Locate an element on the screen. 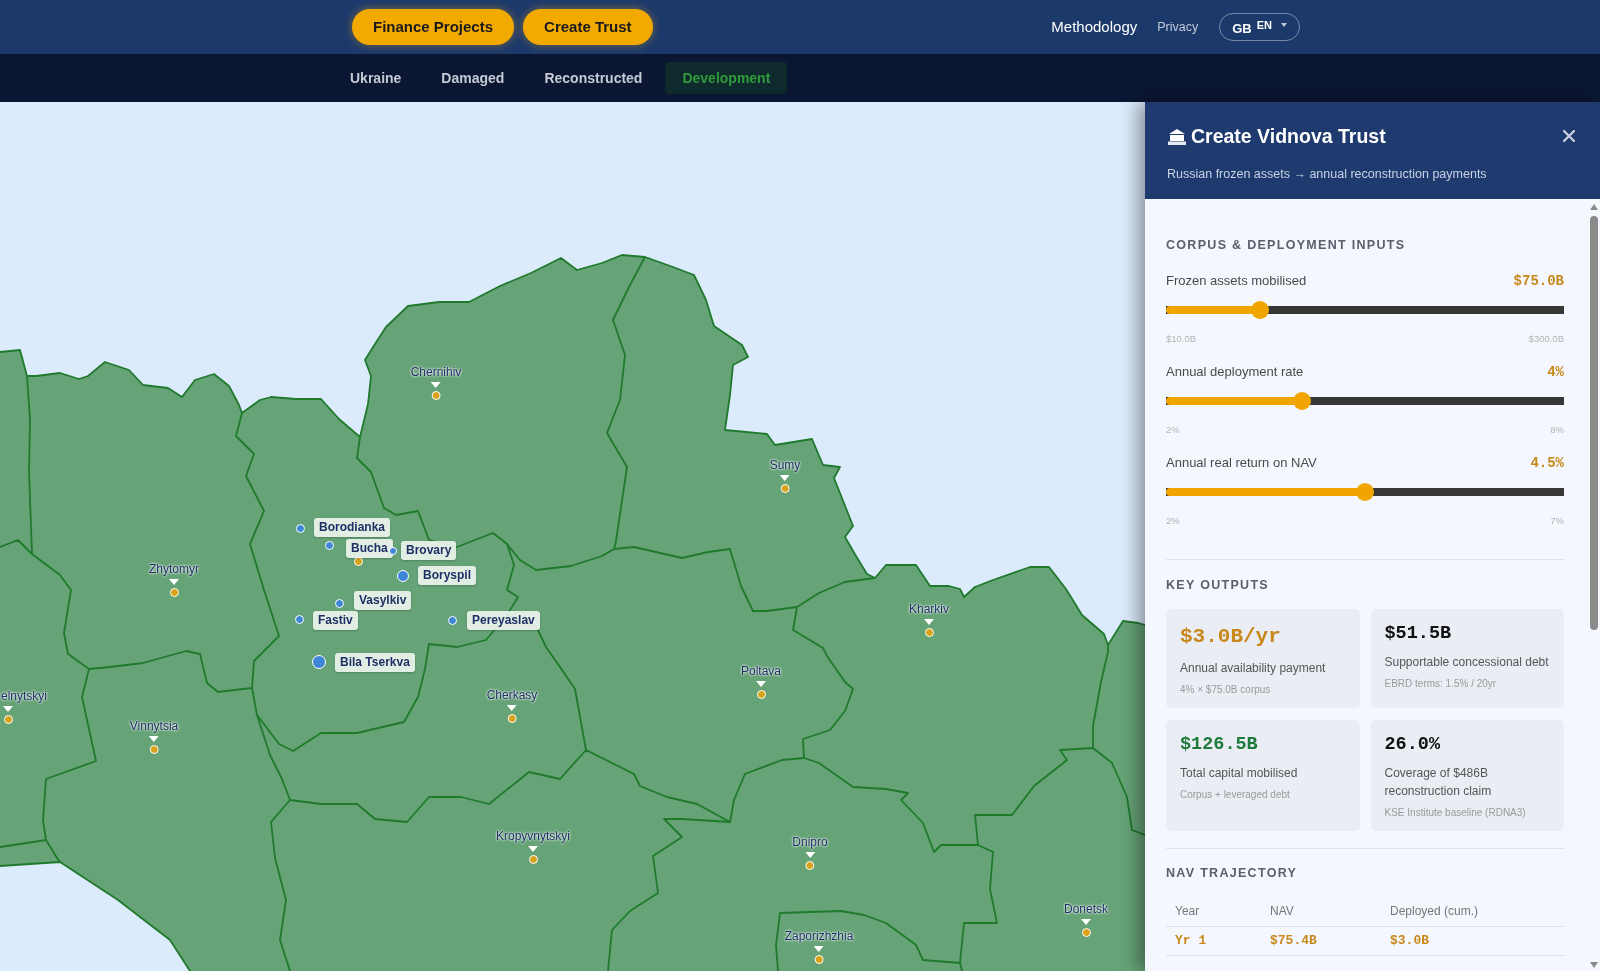  slider-value: 4.5% is located at coordinates (1547, 463).